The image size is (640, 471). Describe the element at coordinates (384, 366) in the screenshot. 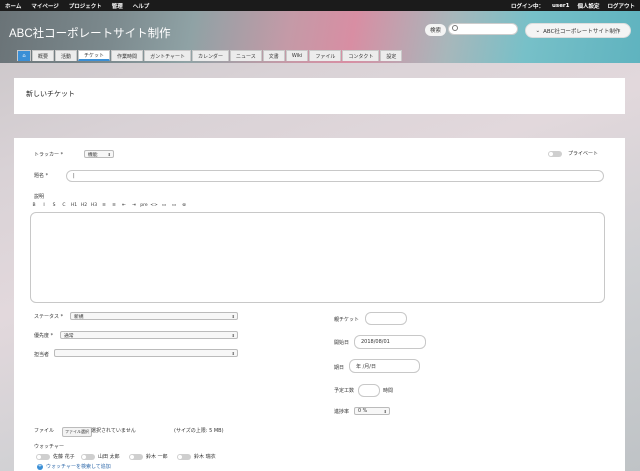

I see `due-date-input: 年 /月/日` at that location.